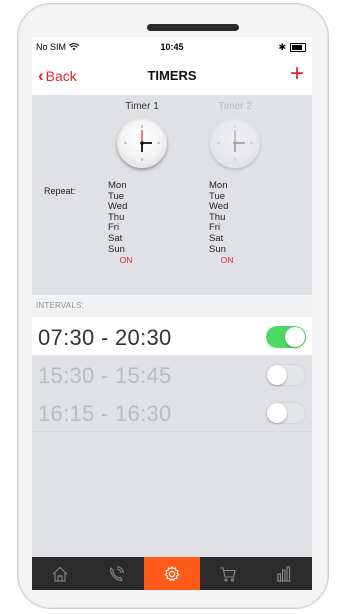 The height and width of the screenshot is (614, 342). Describe the element at coordinates (126, 260) in the screenshot. I see `timer-1-status: ON` at that location.